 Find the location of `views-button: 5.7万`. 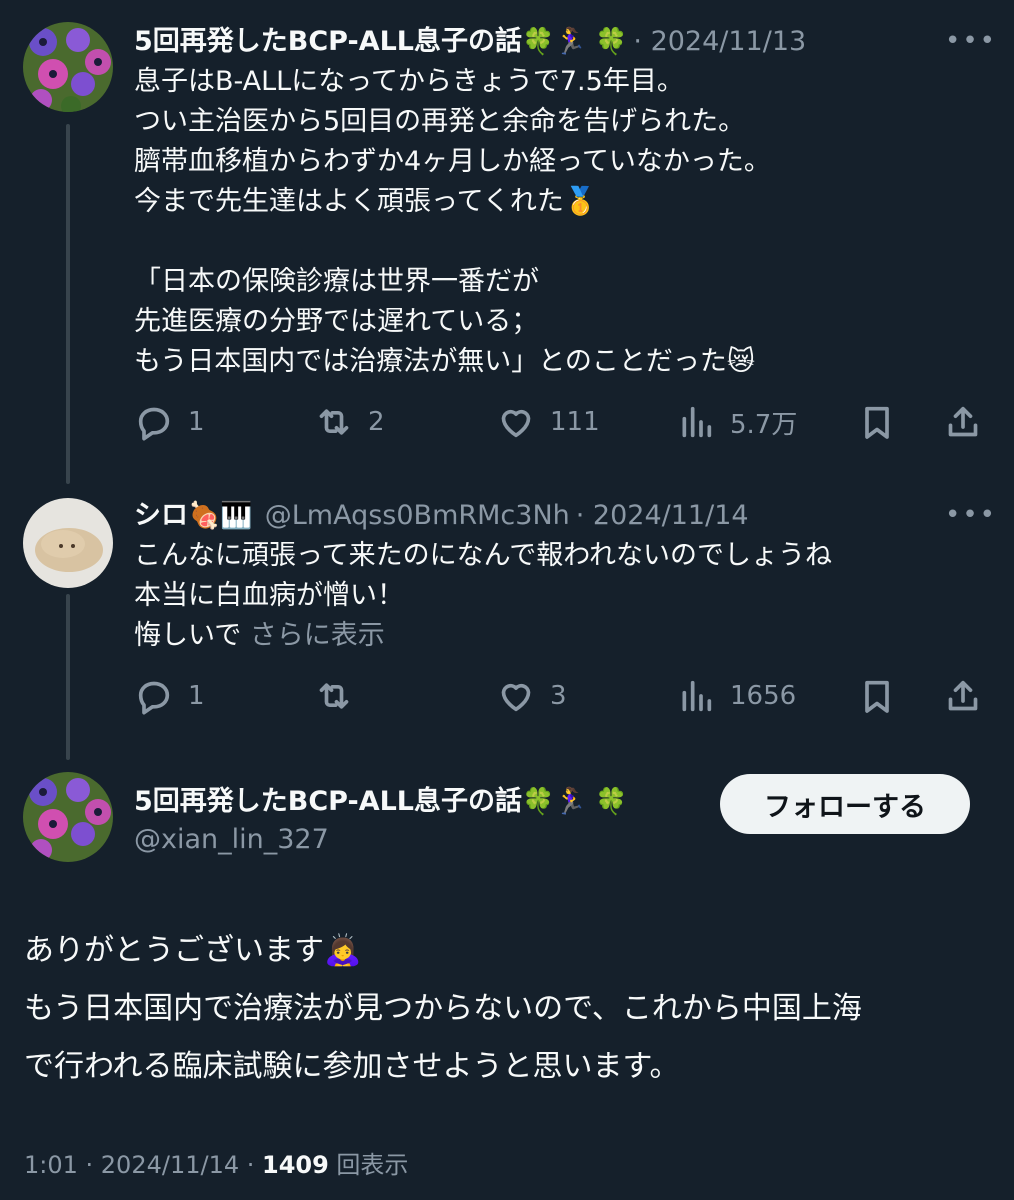

views-button: 5.7万 is located at coordinates (736, 422).